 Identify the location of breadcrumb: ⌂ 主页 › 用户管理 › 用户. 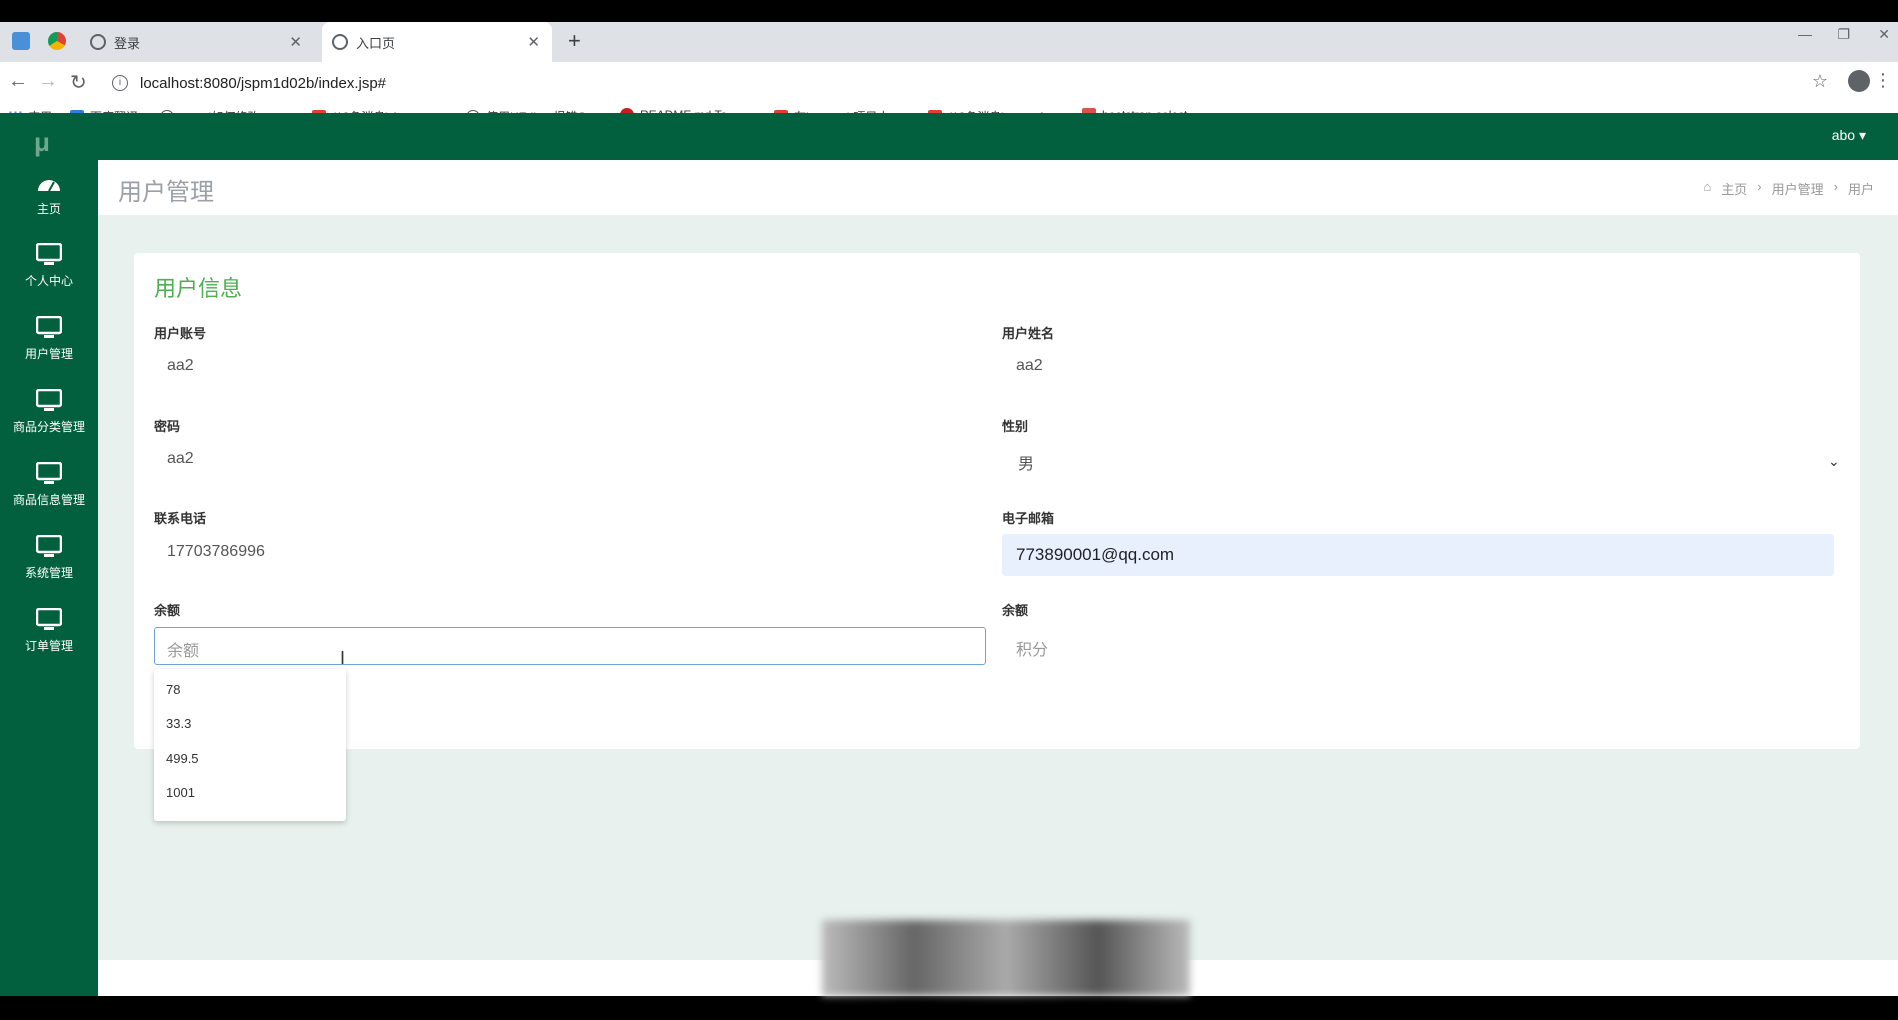
(1788, 188).